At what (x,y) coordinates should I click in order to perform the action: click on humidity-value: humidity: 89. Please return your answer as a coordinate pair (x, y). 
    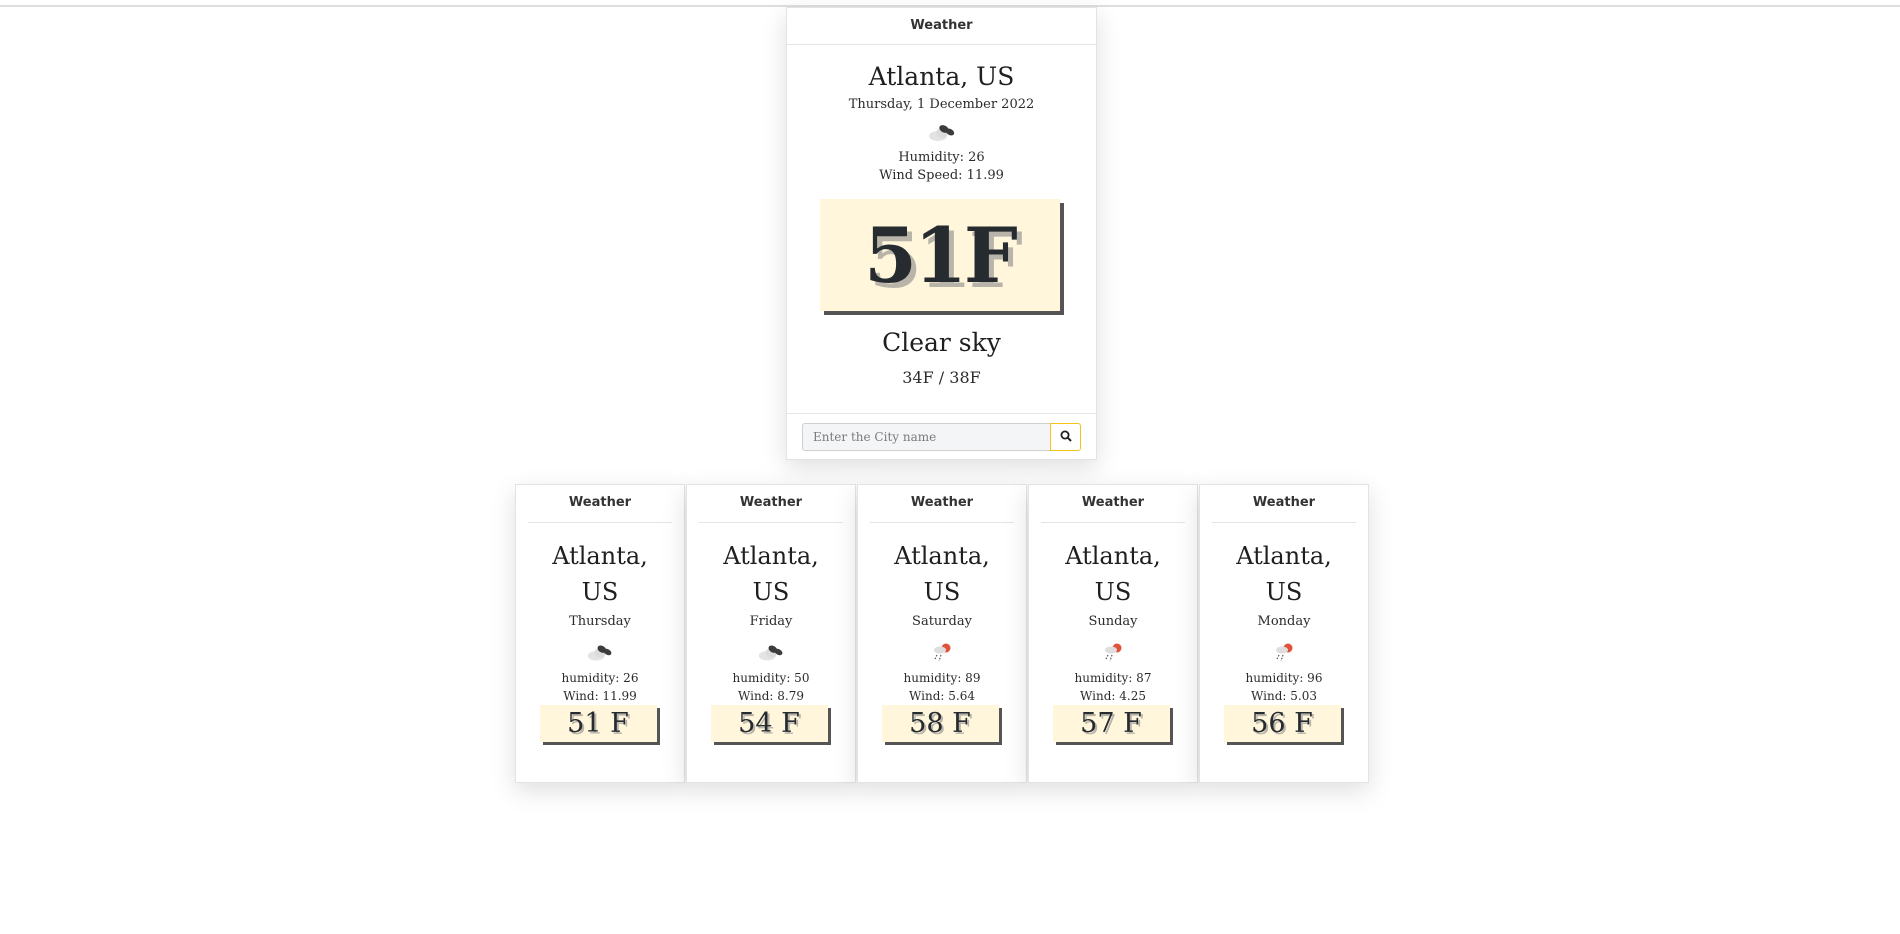
    Looking at the image, I should click on (942, 678).